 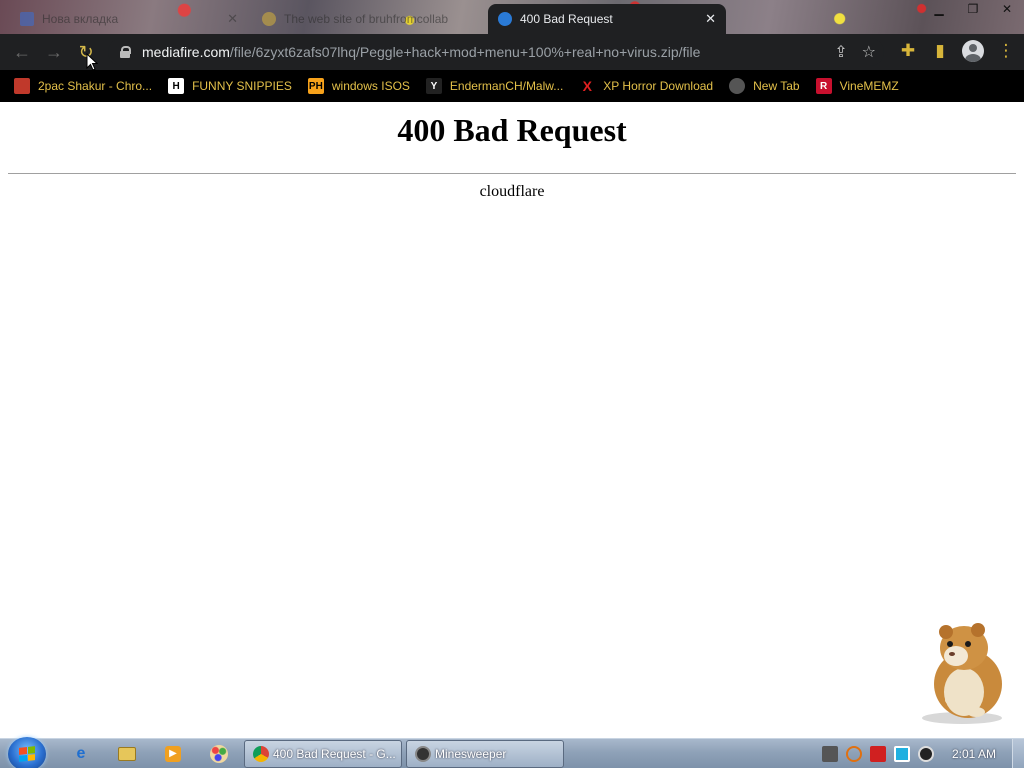 I want to click on back-arrow-icon: ←, so click(x=22, y=52).